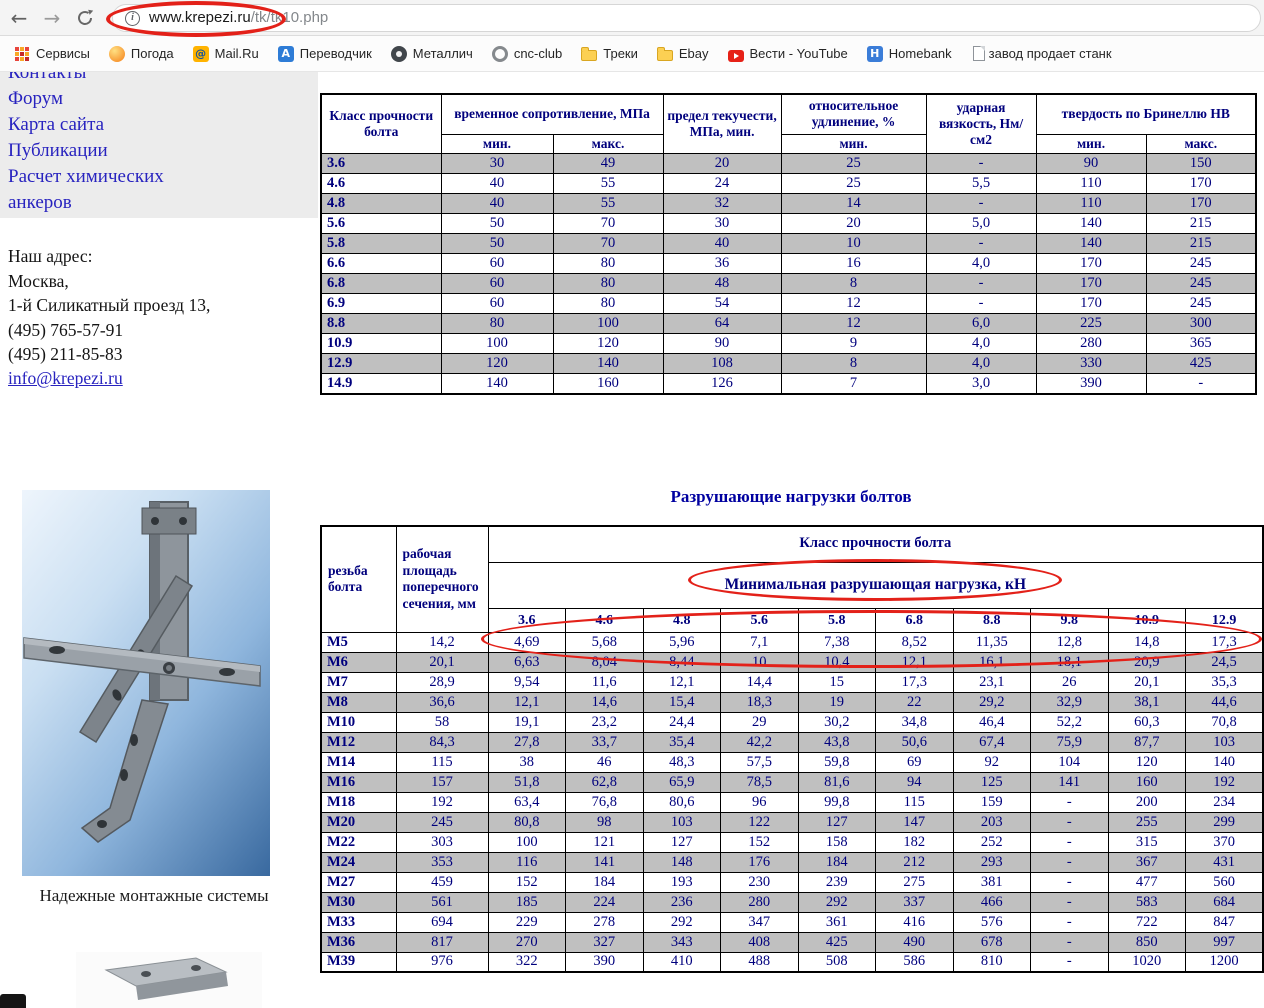 The image size is (1264, 1008). I want to click on sidebar-link: Форум, so click(113, 99).